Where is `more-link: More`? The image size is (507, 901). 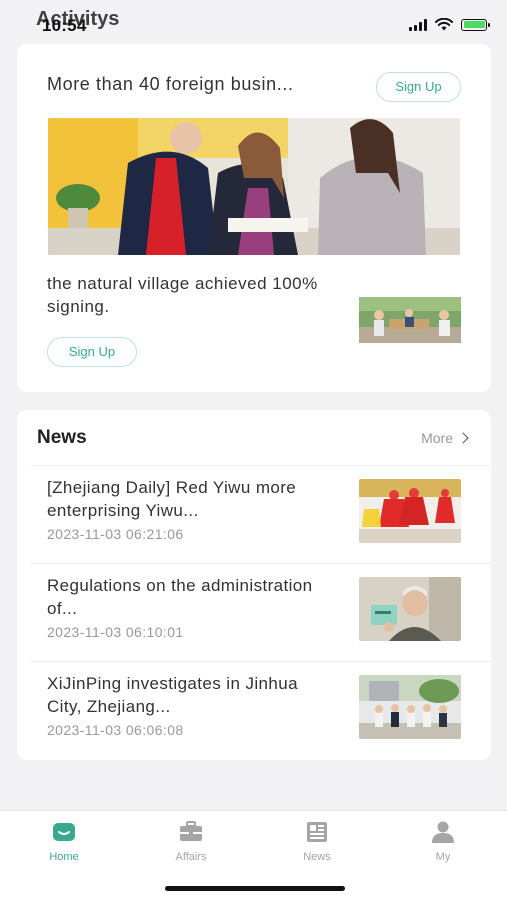
more-link: More is located at coordinates (445, 438).